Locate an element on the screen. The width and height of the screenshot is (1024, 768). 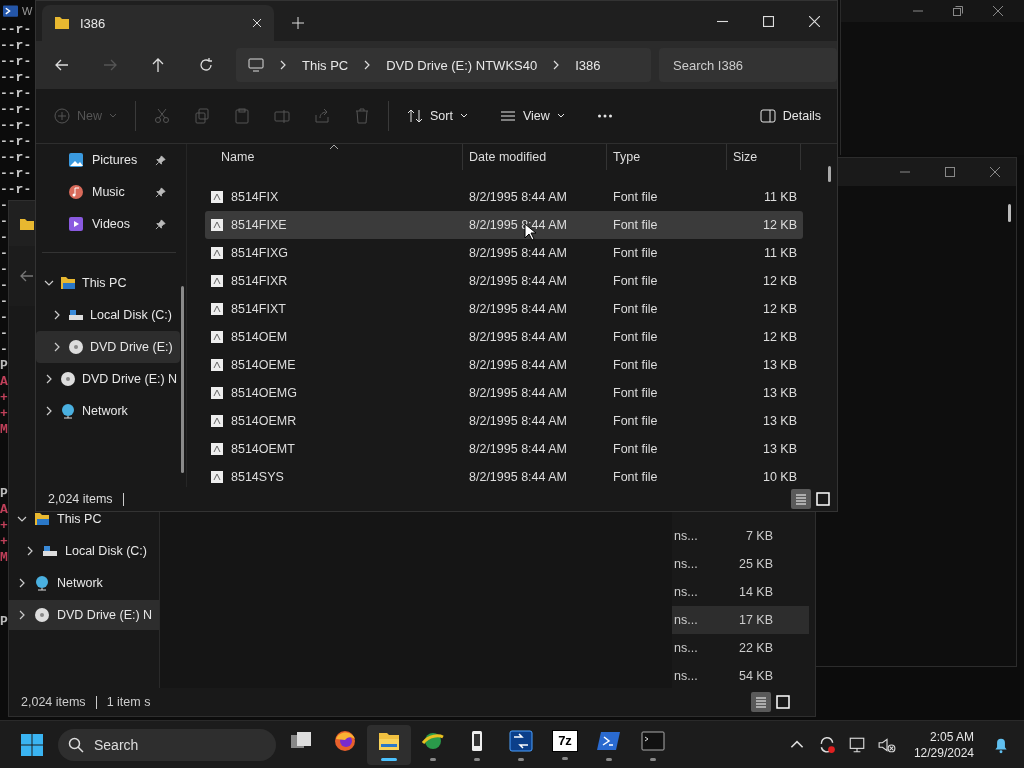
windows-logo-icon is located at coordinates (32, 744).